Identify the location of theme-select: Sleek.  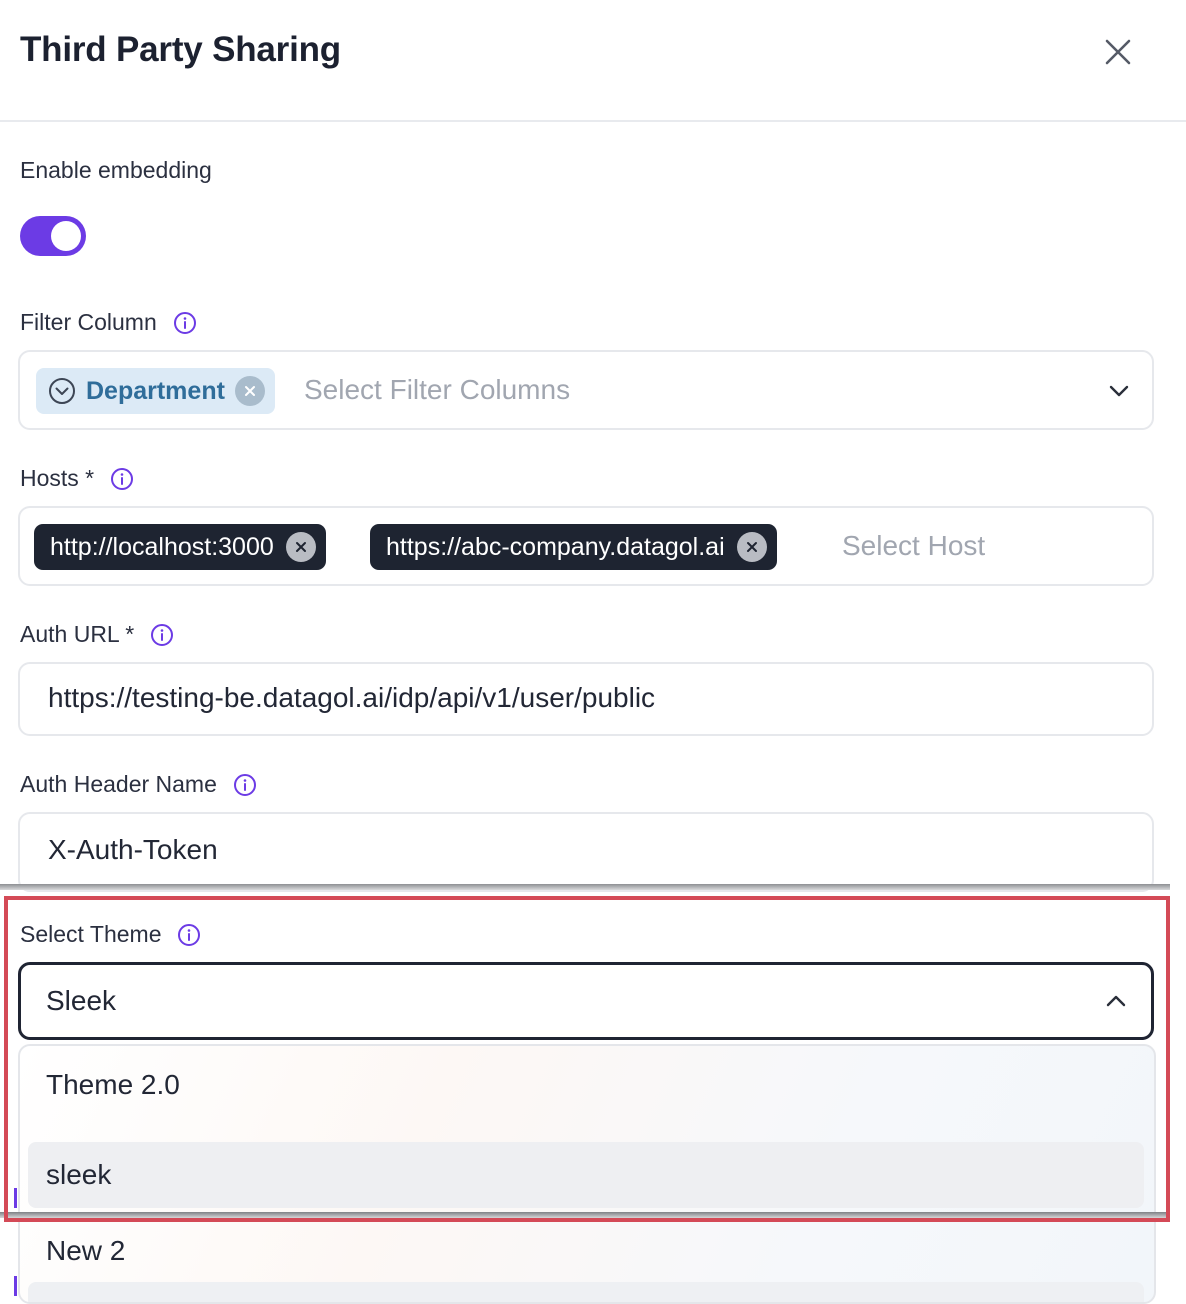
(586, 1001).